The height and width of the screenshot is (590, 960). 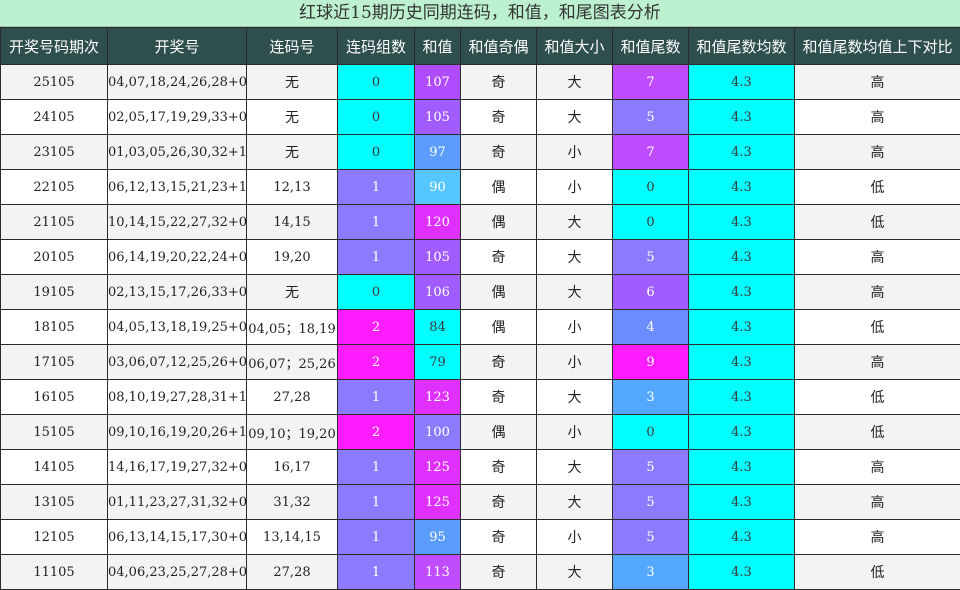 What do you see at coordinates (437, 187) in the screenshot?
I see `cell-sum: 90` at bounding box center [437, 187].